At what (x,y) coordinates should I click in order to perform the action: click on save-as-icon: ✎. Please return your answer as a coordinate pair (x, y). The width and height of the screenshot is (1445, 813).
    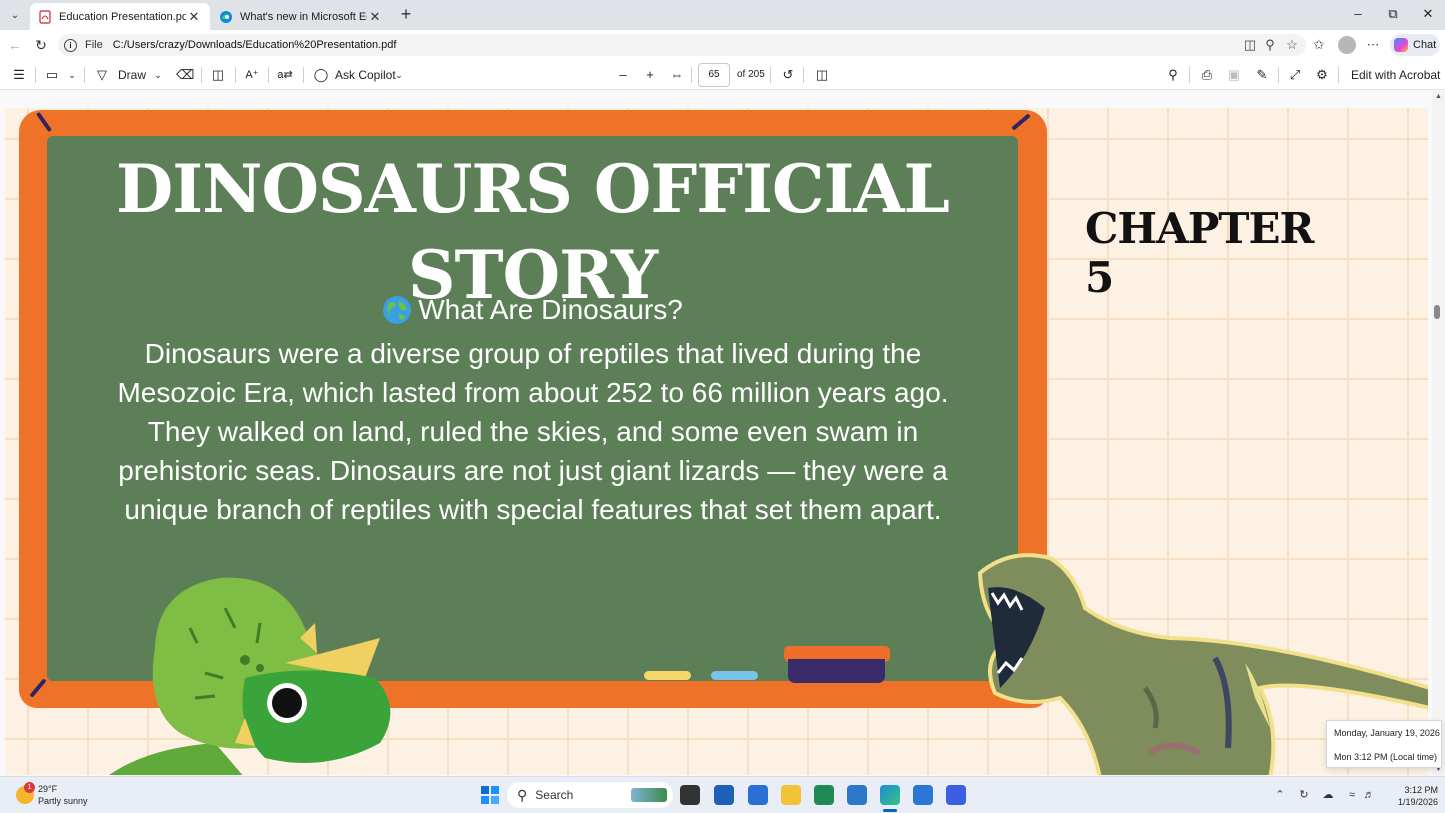
    Looking at the image, I should click on (1262, 75).